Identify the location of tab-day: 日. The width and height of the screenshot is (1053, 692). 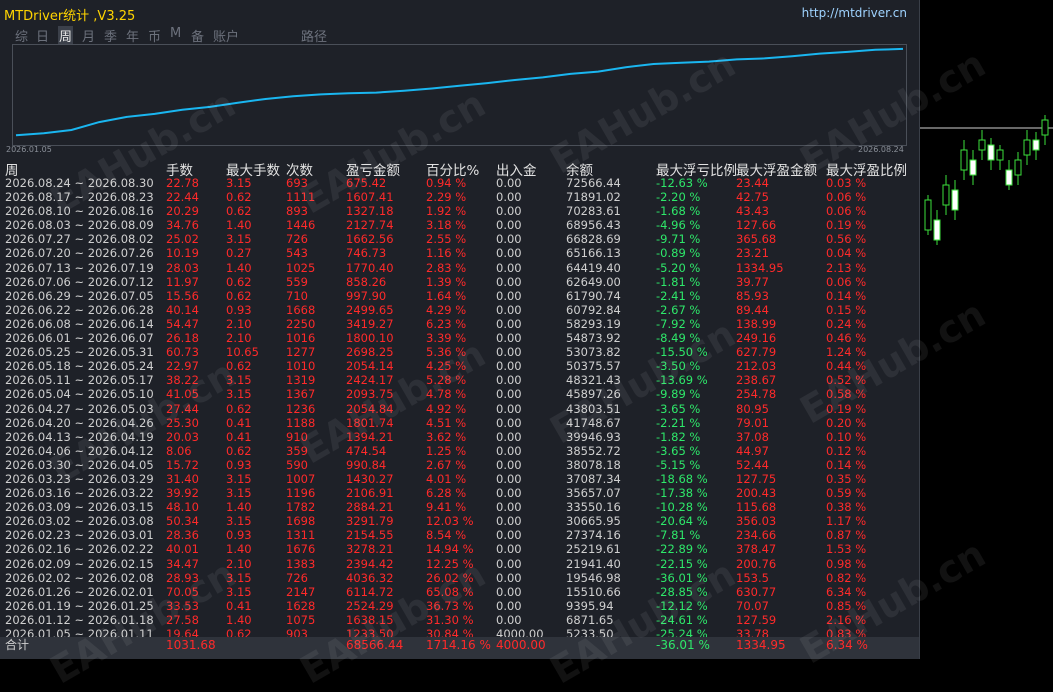
(42, 35).